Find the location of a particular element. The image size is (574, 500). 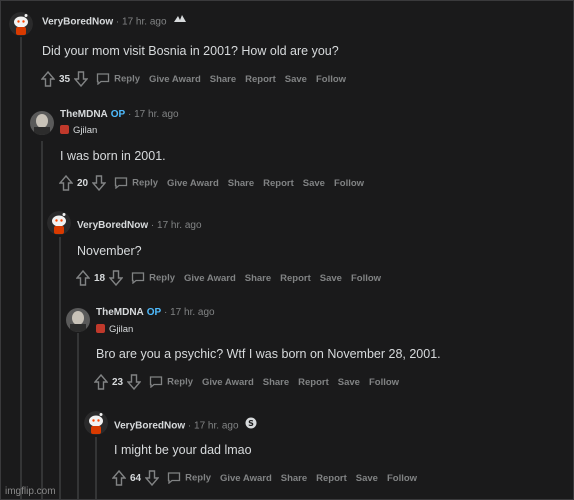

silver-award-icon: S is located at coordinates (251, 426).